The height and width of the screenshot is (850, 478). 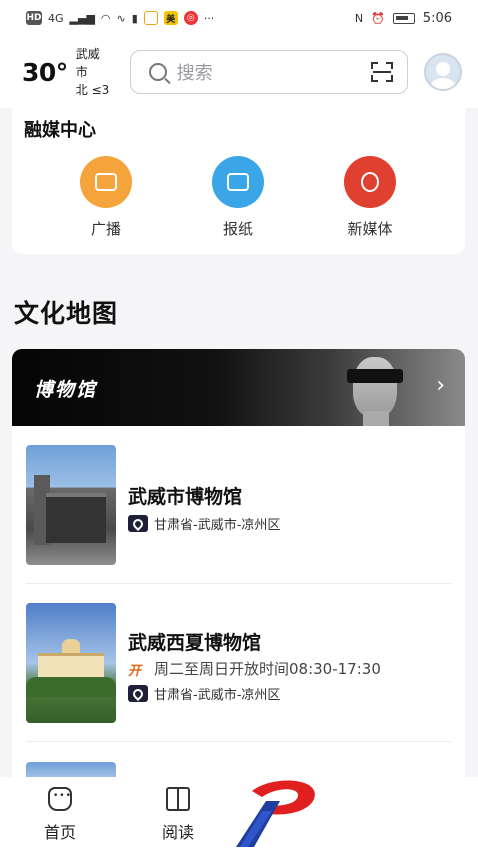 I want to click on radio-icon, so click(x=106, y=182).